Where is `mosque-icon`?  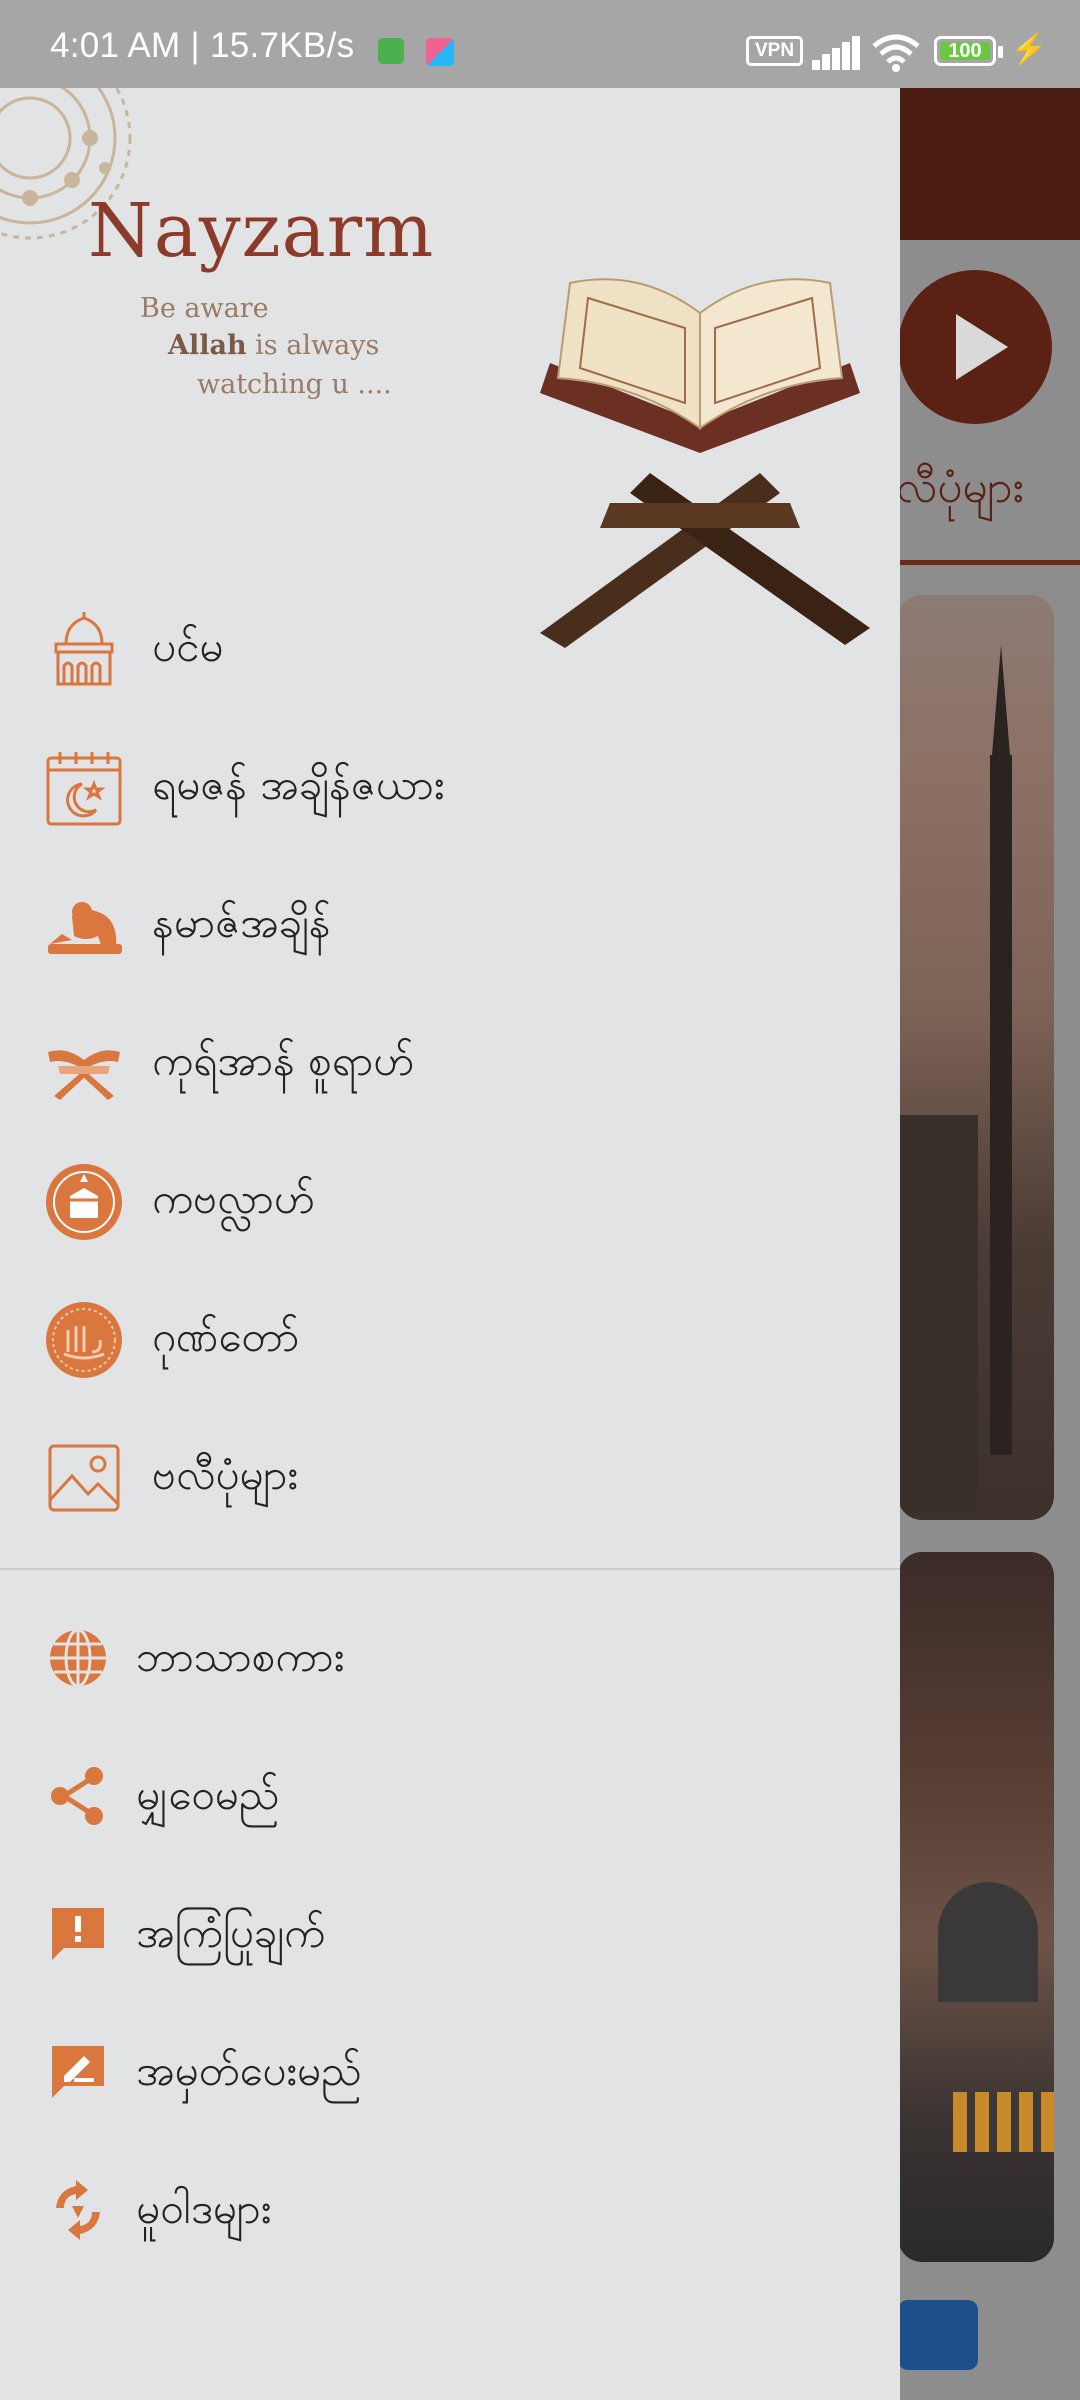 mosque-icon is located at coordinates (84, 649).